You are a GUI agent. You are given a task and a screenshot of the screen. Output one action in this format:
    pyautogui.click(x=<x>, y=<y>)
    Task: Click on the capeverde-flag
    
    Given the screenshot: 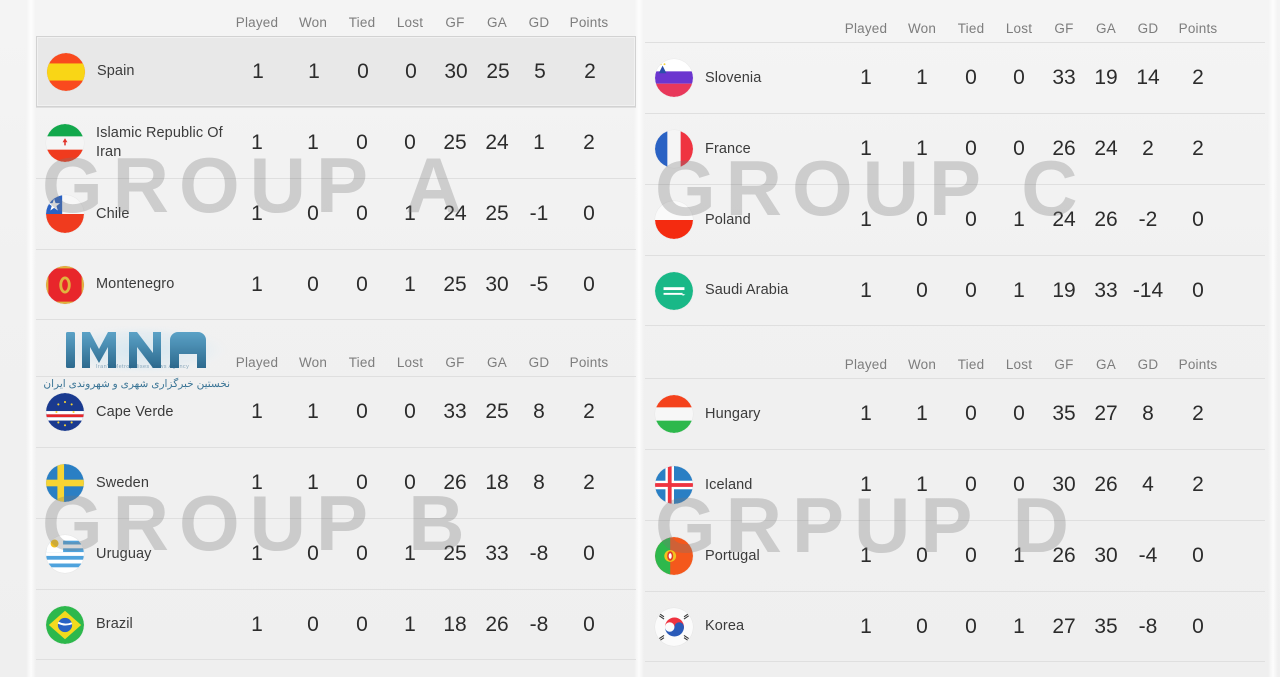 What is the action you would take?
    pyautogui.click(x=65, y=412)
    